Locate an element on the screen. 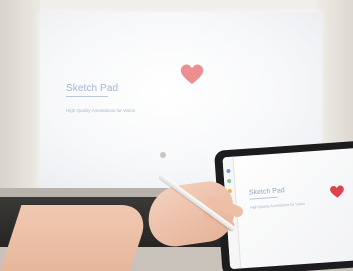 Image resolution: width=353 pixels, height=271 pixels. projected-subtitle: High Quality Annotations for Vision is located at coordinates (101, 110).